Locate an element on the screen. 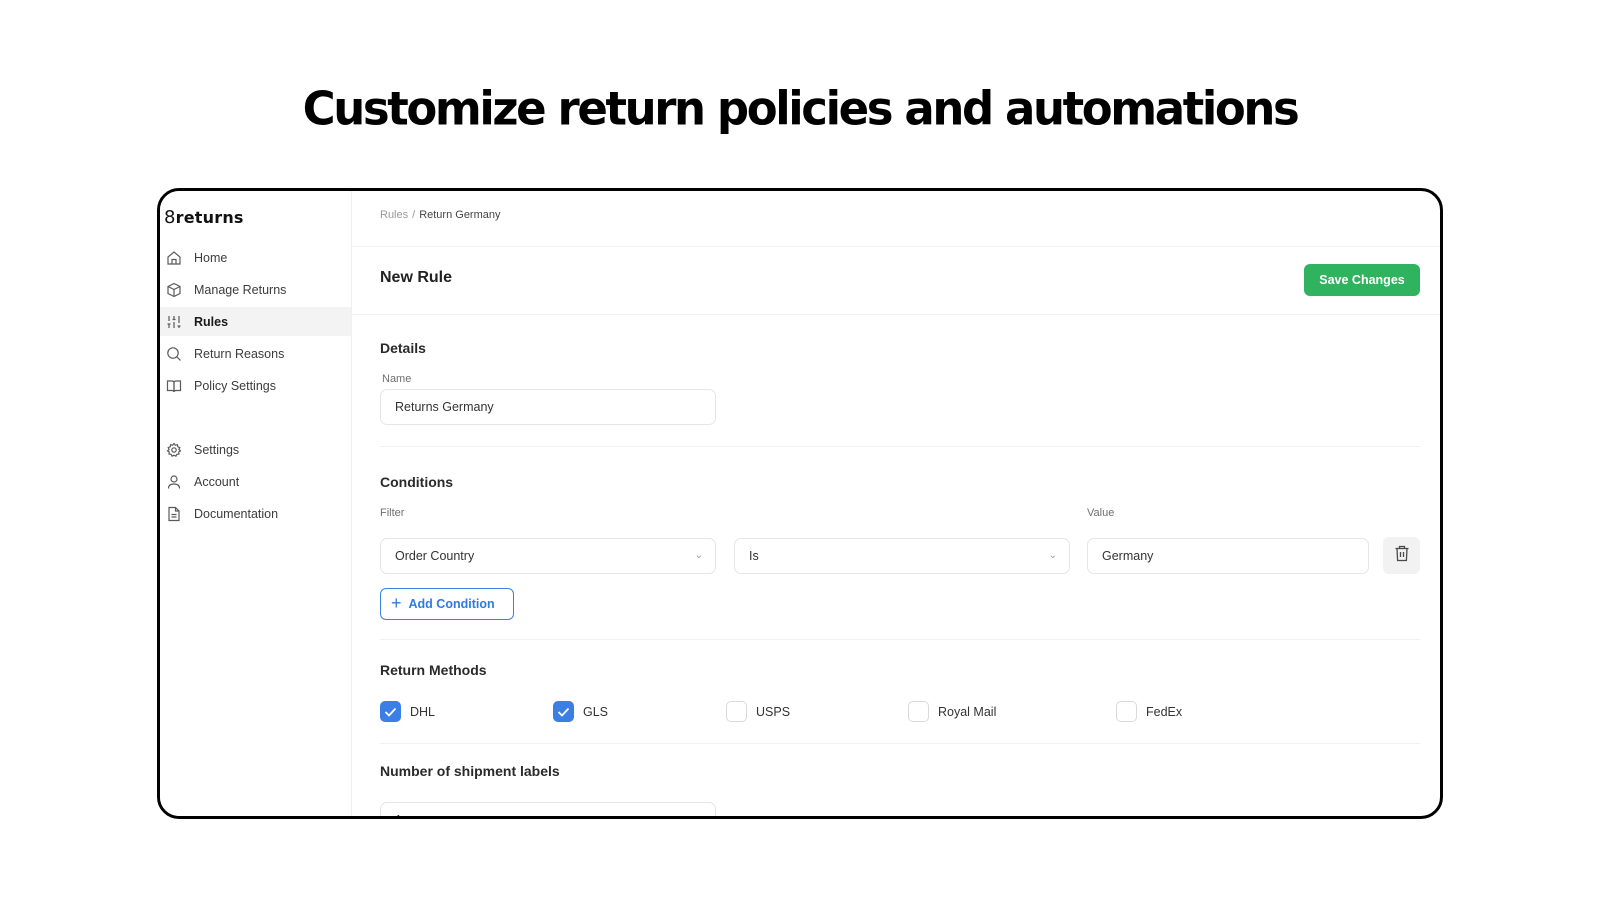 The height and width of the screenshot is (900, 1600). shipment-labels-value: 1 is located at coordinates (398, 814).